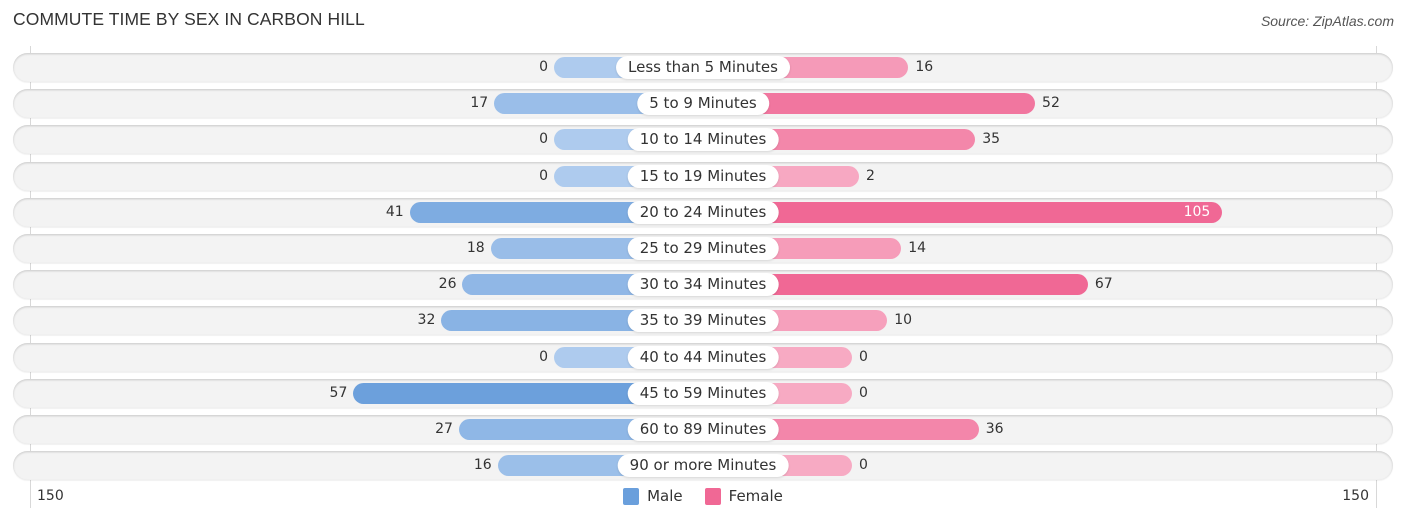 The image size is (1406, 522). I want to click on female-value-label: 67, so click(1103, 284).